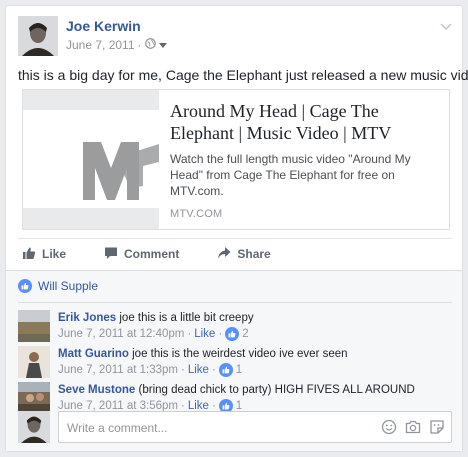 The width and height of the screenshot is (468, 457). I want to click on share-arrow-icon, so click(224, 254).